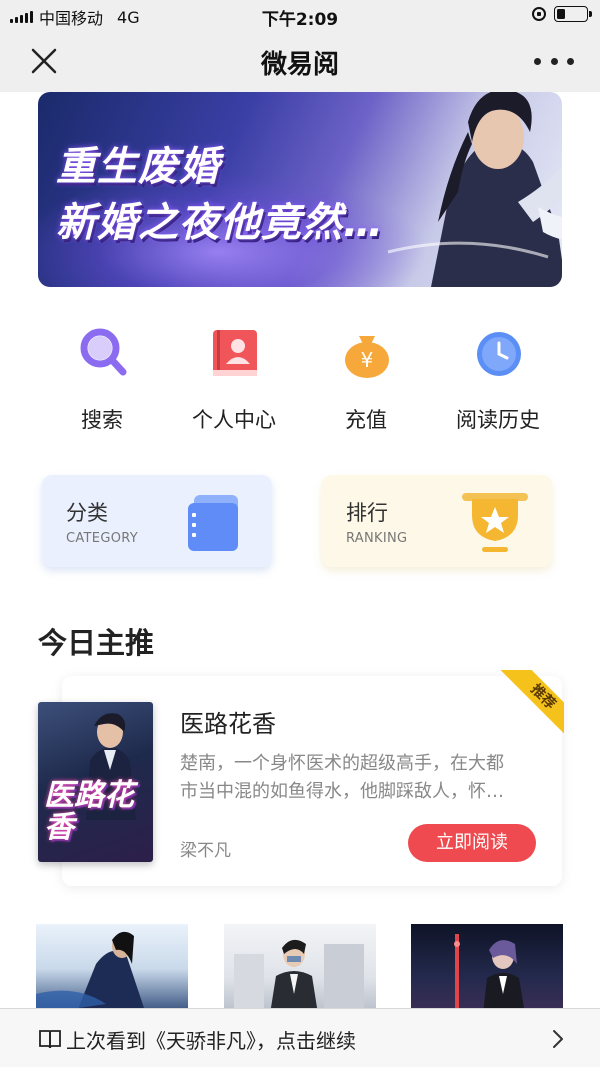 This screenshot has height=1067, width=600. I want to click on chevron-right-icon, so click(558, 1039).